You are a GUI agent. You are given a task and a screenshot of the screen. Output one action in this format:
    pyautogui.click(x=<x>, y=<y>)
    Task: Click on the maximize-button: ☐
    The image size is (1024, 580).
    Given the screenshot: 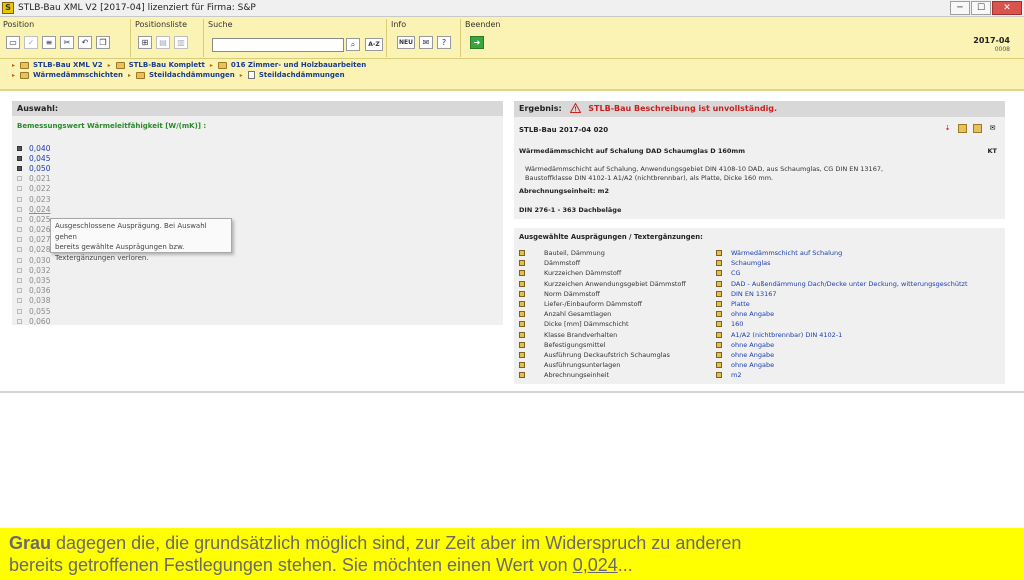 What is the action you would take?
    pyautogui.click(x=981, y=8)
    